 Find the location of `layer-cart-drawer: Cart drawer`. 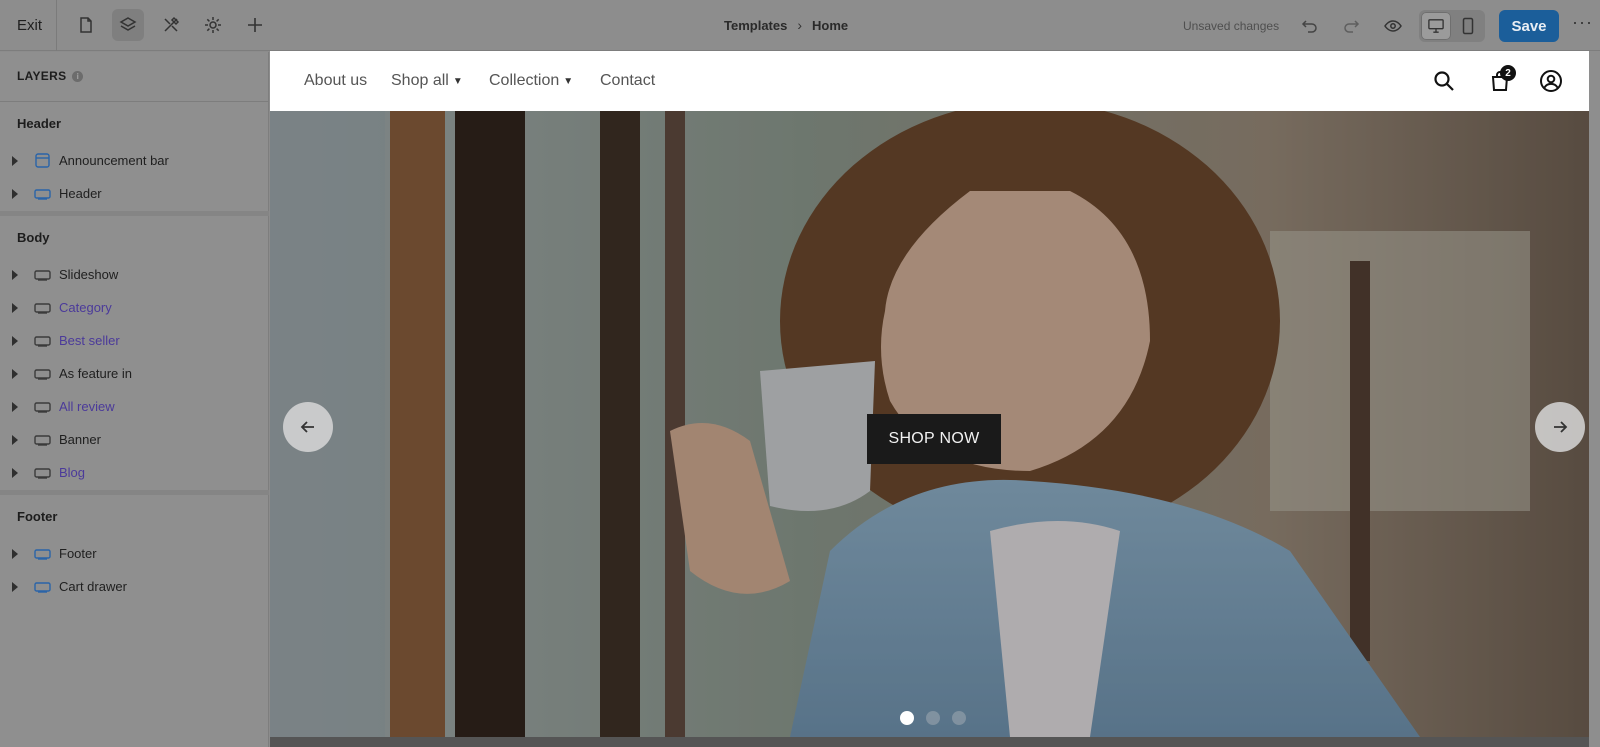

layer-cart-drawer: Cart drawer is located at coordinates (134, 586).